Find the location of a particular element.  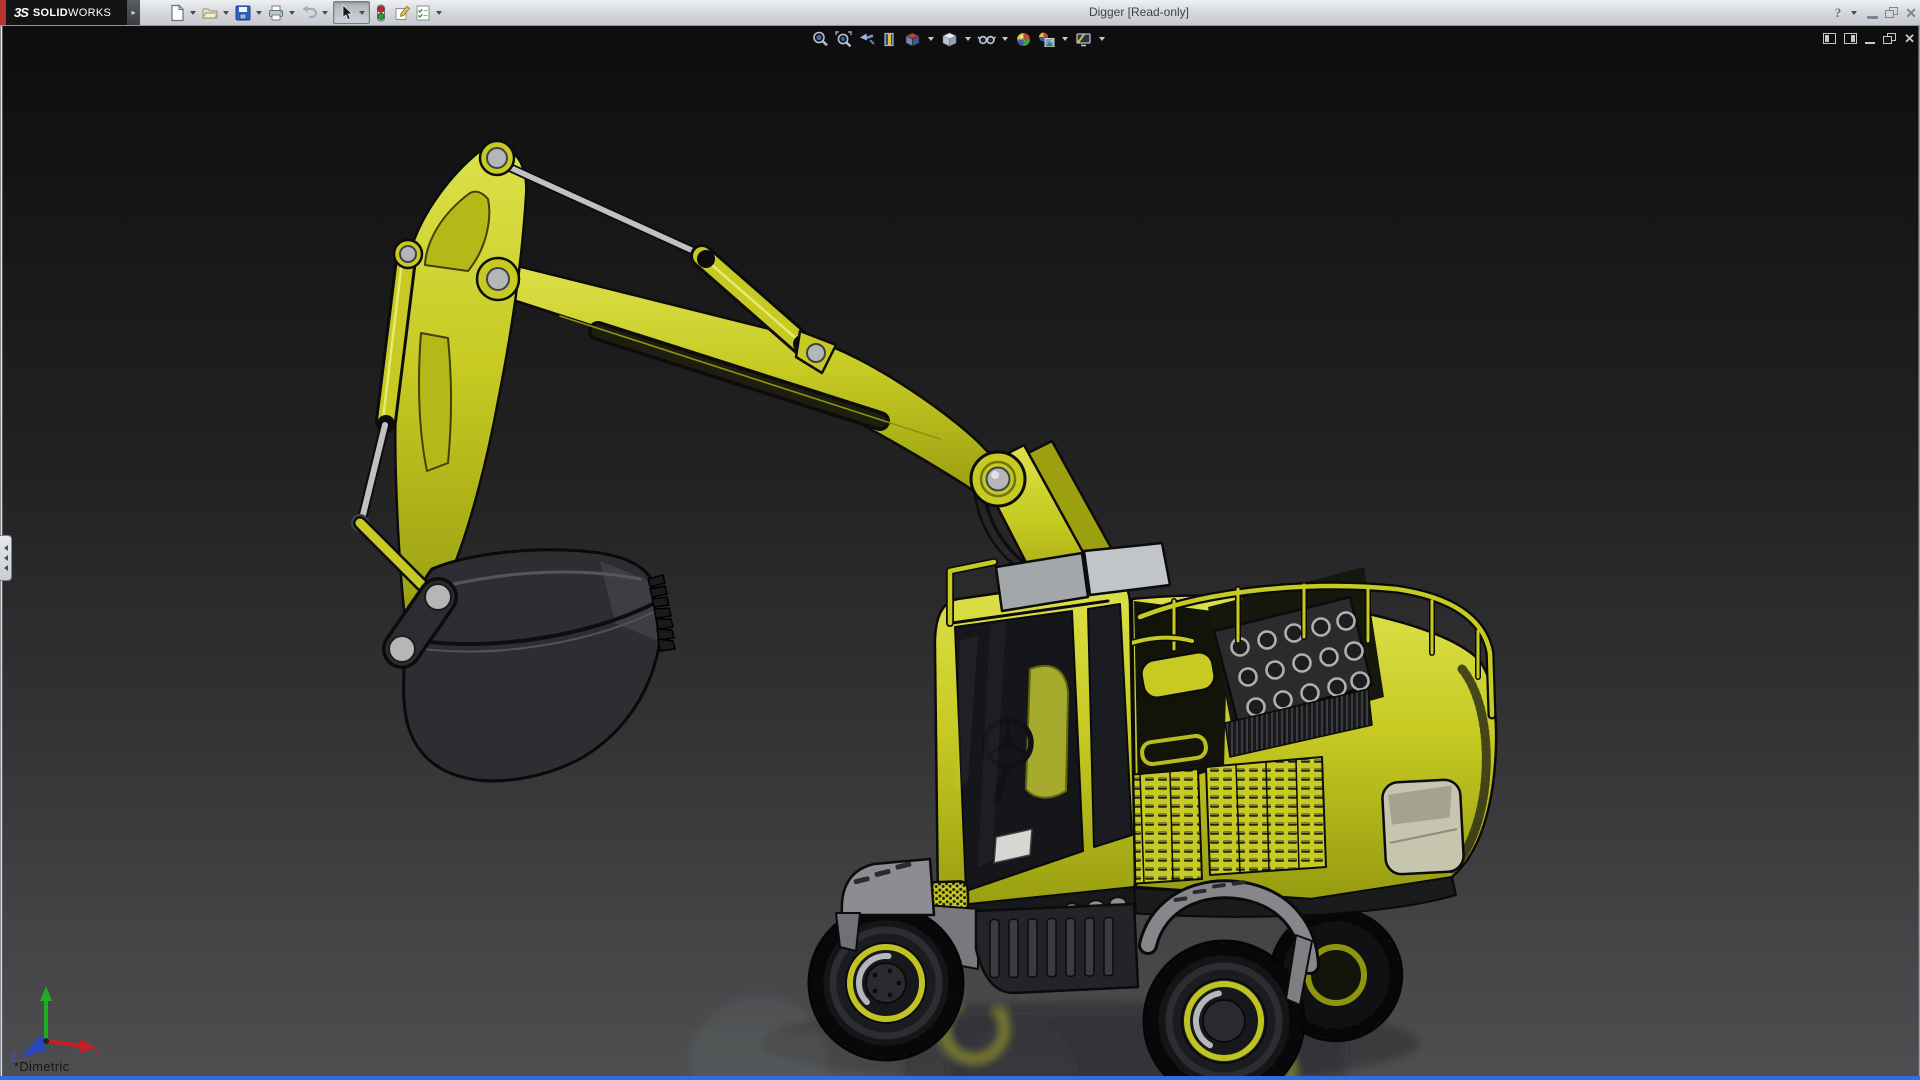

feature-pane-toggle-icon is located at coordinates (1830, 38).